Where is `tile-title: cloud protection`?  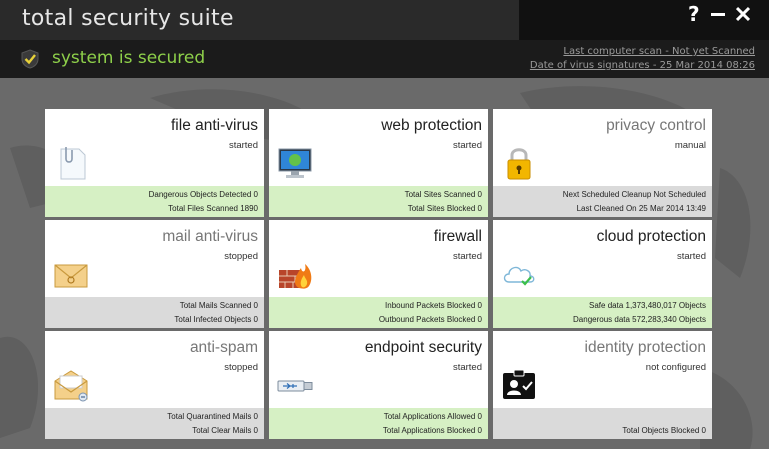
tile-title: cloud protection is located at coordinates (651, 236).